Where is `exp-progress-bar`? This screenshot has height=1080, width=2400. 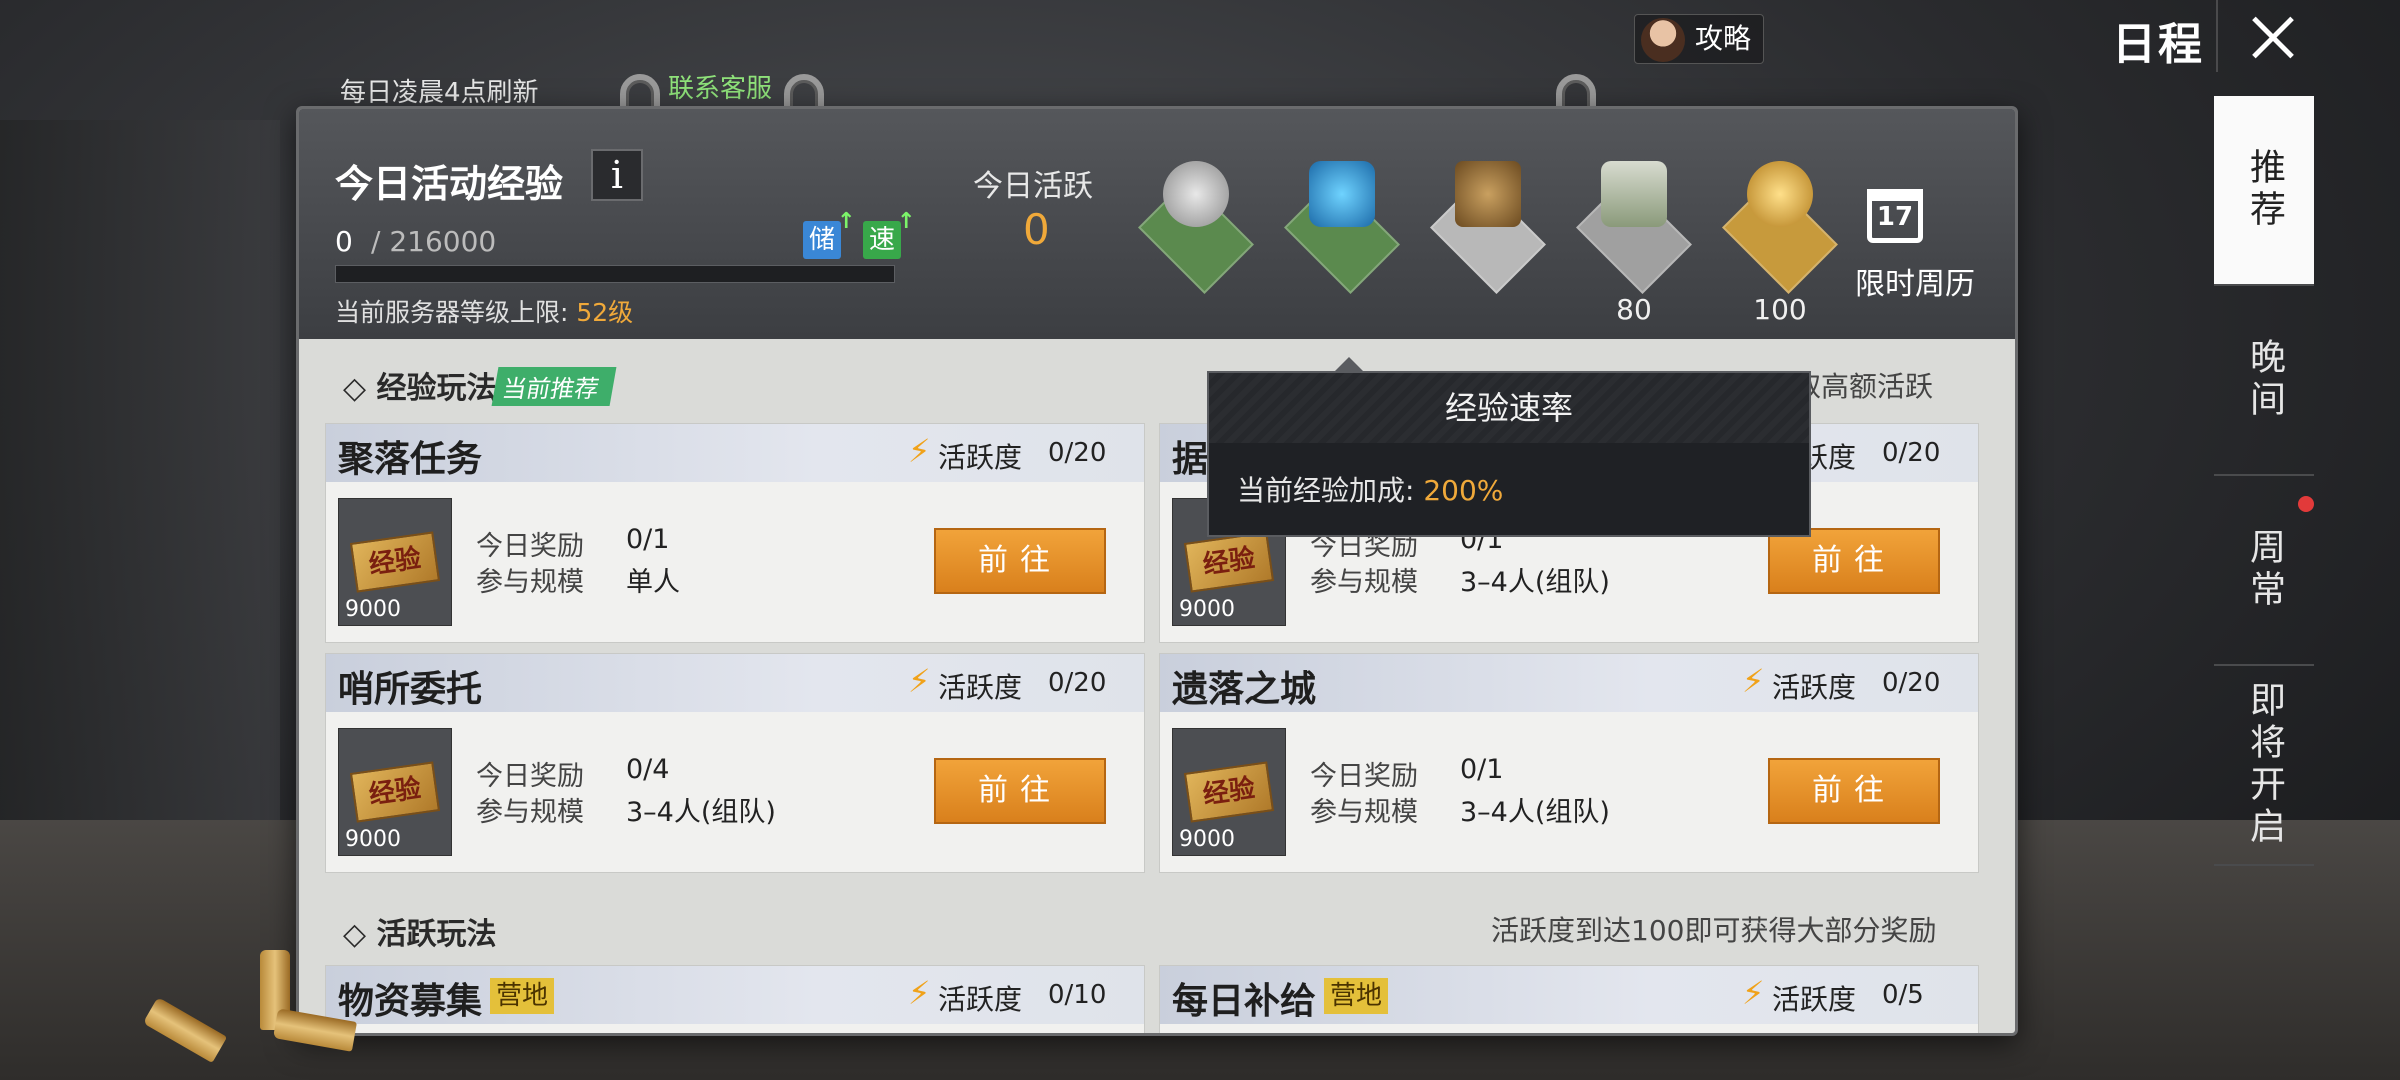
exp-progress-bar is located at coordinates (615, 274).